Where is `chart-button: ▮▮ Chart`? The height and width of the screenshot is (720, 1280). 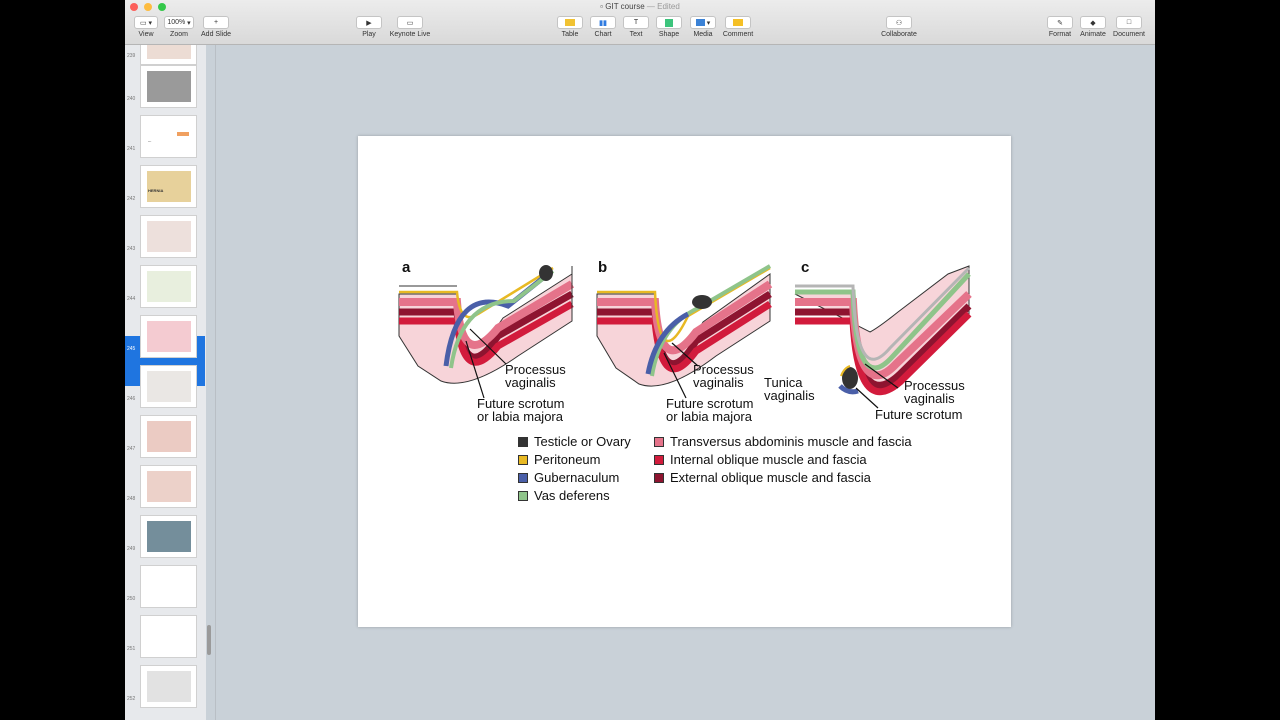 chart-button: ▮▮ Chart is located at coordinates (603, 27).